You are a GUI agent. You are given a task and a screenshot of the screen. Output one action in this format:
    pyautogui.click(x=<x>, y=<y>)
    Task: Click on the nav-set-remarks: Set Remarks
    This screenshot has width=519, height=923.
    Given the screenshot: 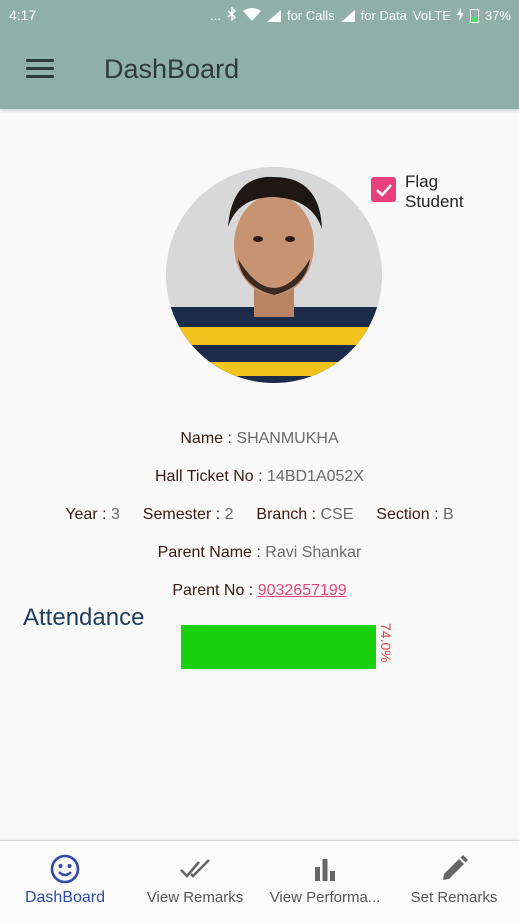 What is the action you would take?
    pyautogui.click(x=454, y=882)
    